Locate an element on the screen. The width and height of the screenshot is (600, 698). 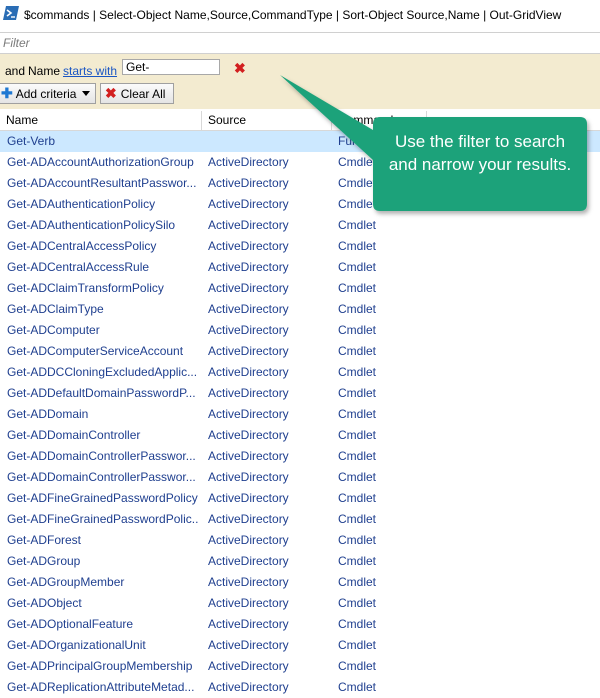
column-header-commandtype: Command is located at coordinates (379, 120).